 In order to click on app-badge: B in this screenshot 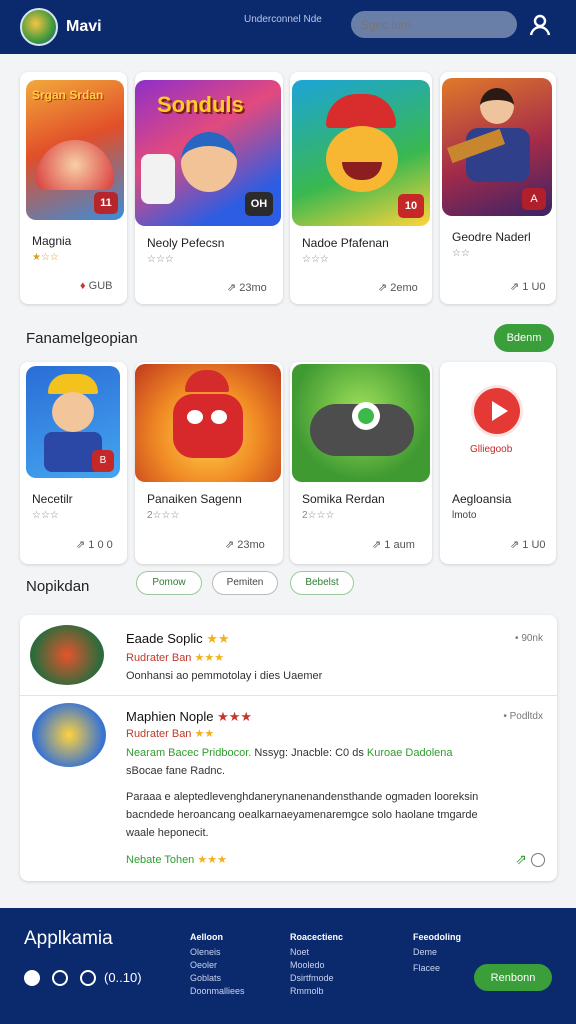, I will do `click(103, 461)`.